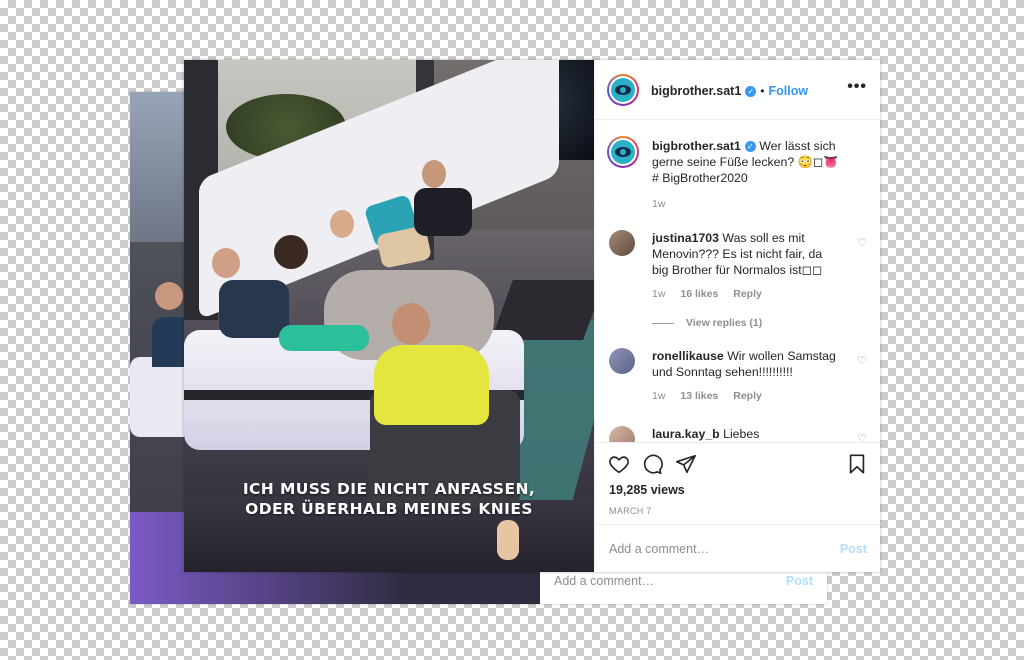  Describe the element at coordinates (688, 356) in the screenshot. I see `comment-username: ronellikause` at that location.